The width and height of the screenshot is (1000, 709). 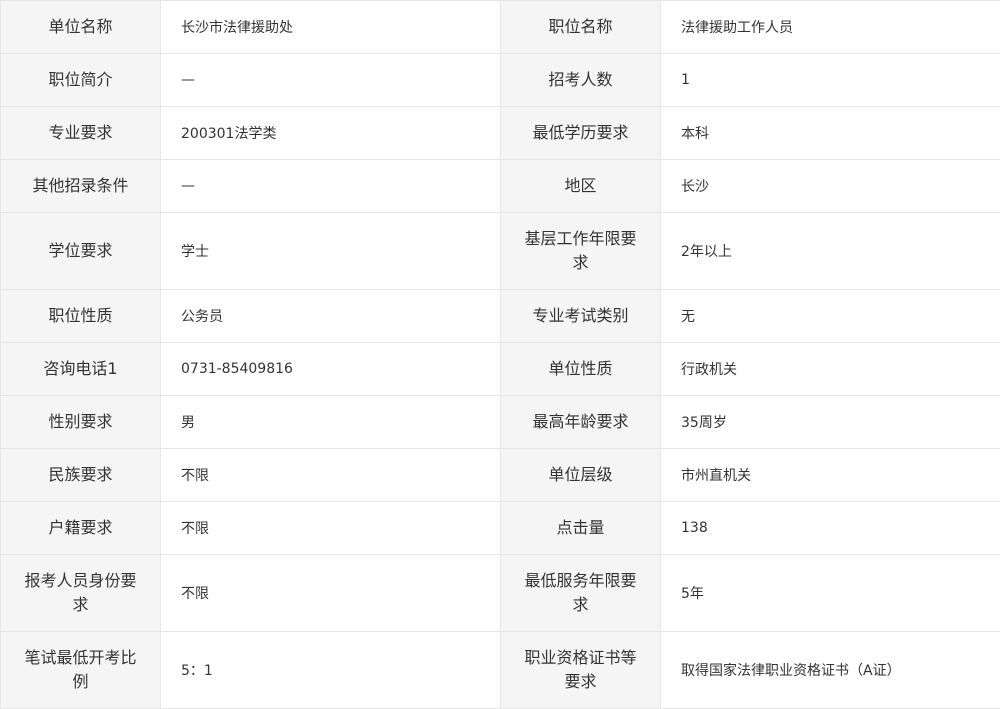 I want to click on field-label: 咨询电话1, so click(x=81, y=369).